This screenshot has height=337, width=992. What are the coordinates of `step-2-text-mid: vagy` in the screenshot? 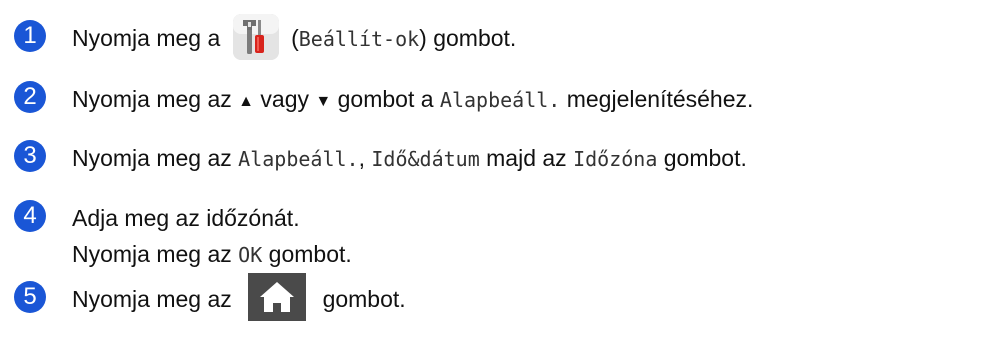 It's located at (284, 99).